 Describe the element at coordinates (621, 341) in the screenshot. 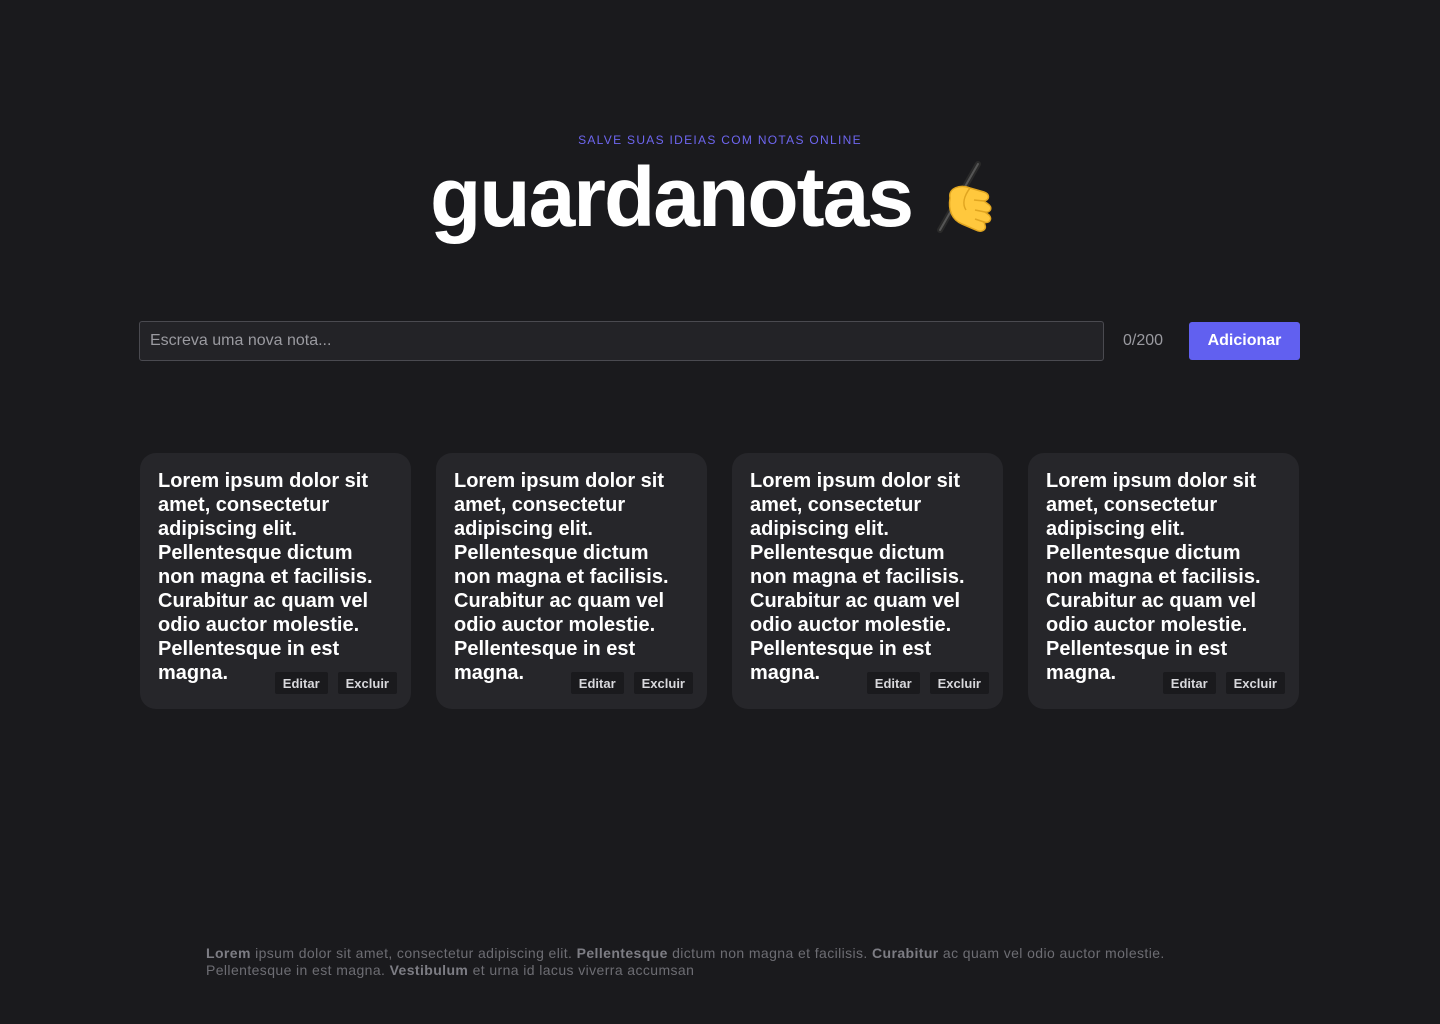

I see `new-note-input` at that location.